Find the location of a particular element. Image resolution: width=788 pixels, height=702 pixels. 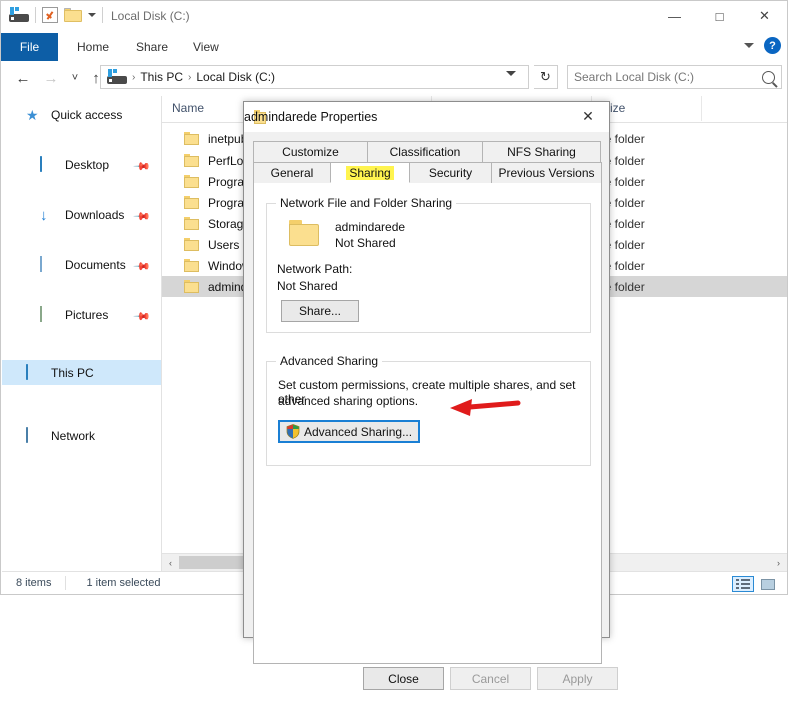

details-view-icon is located at coordinates (743, 584).